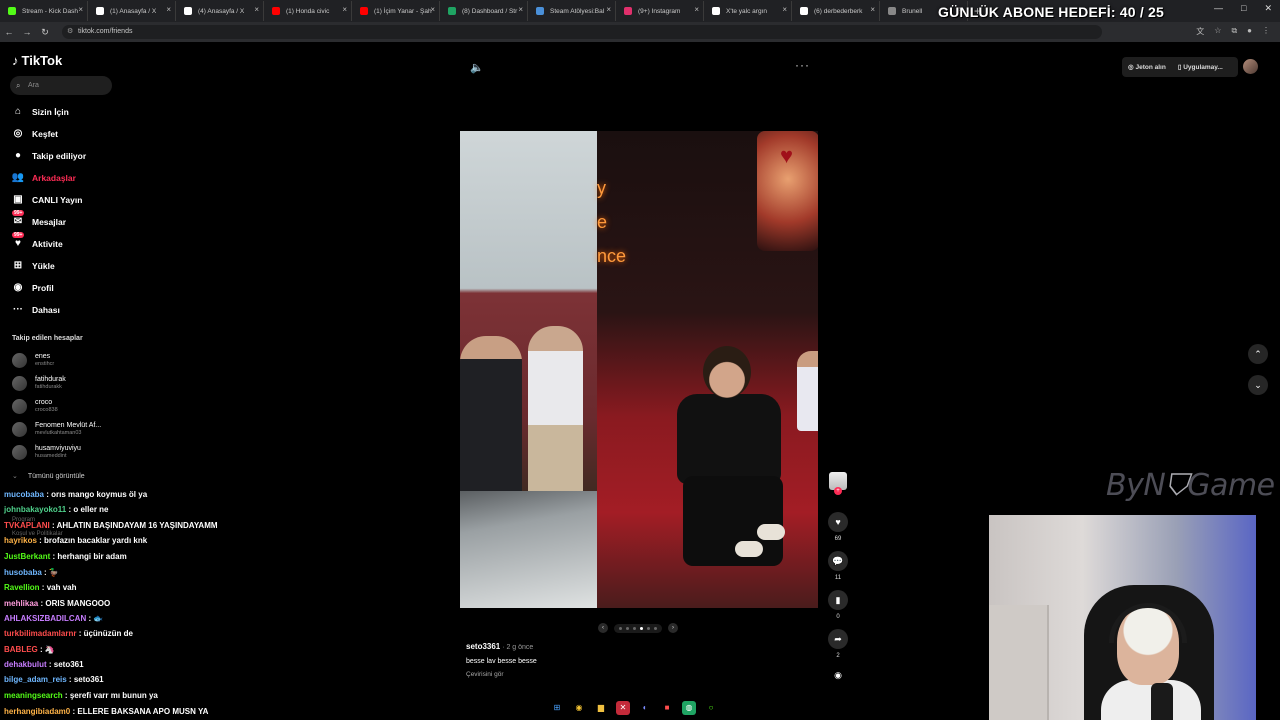 The image size is (1280, 720). I want to click on browser-tab: (4) Anasayfa / X ×, so click(220, 11).